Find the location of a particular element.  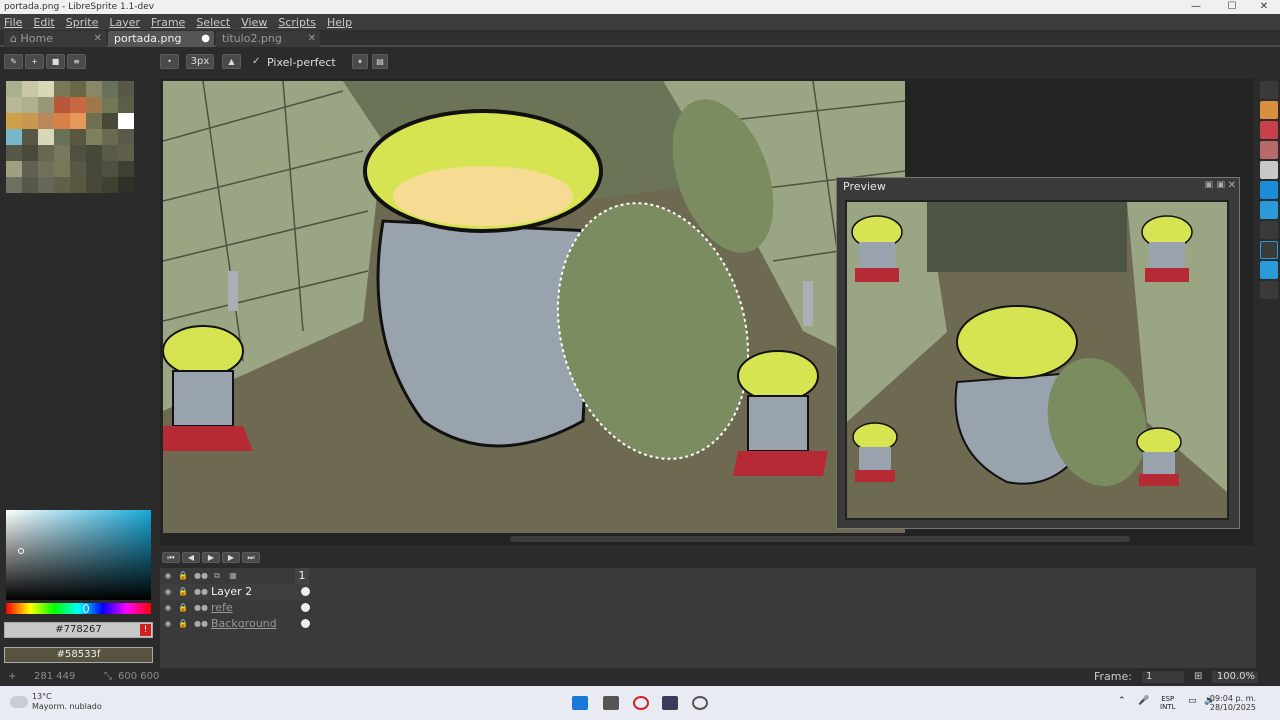

pencil-icon: ✎ is located at coordinates (13, 61).